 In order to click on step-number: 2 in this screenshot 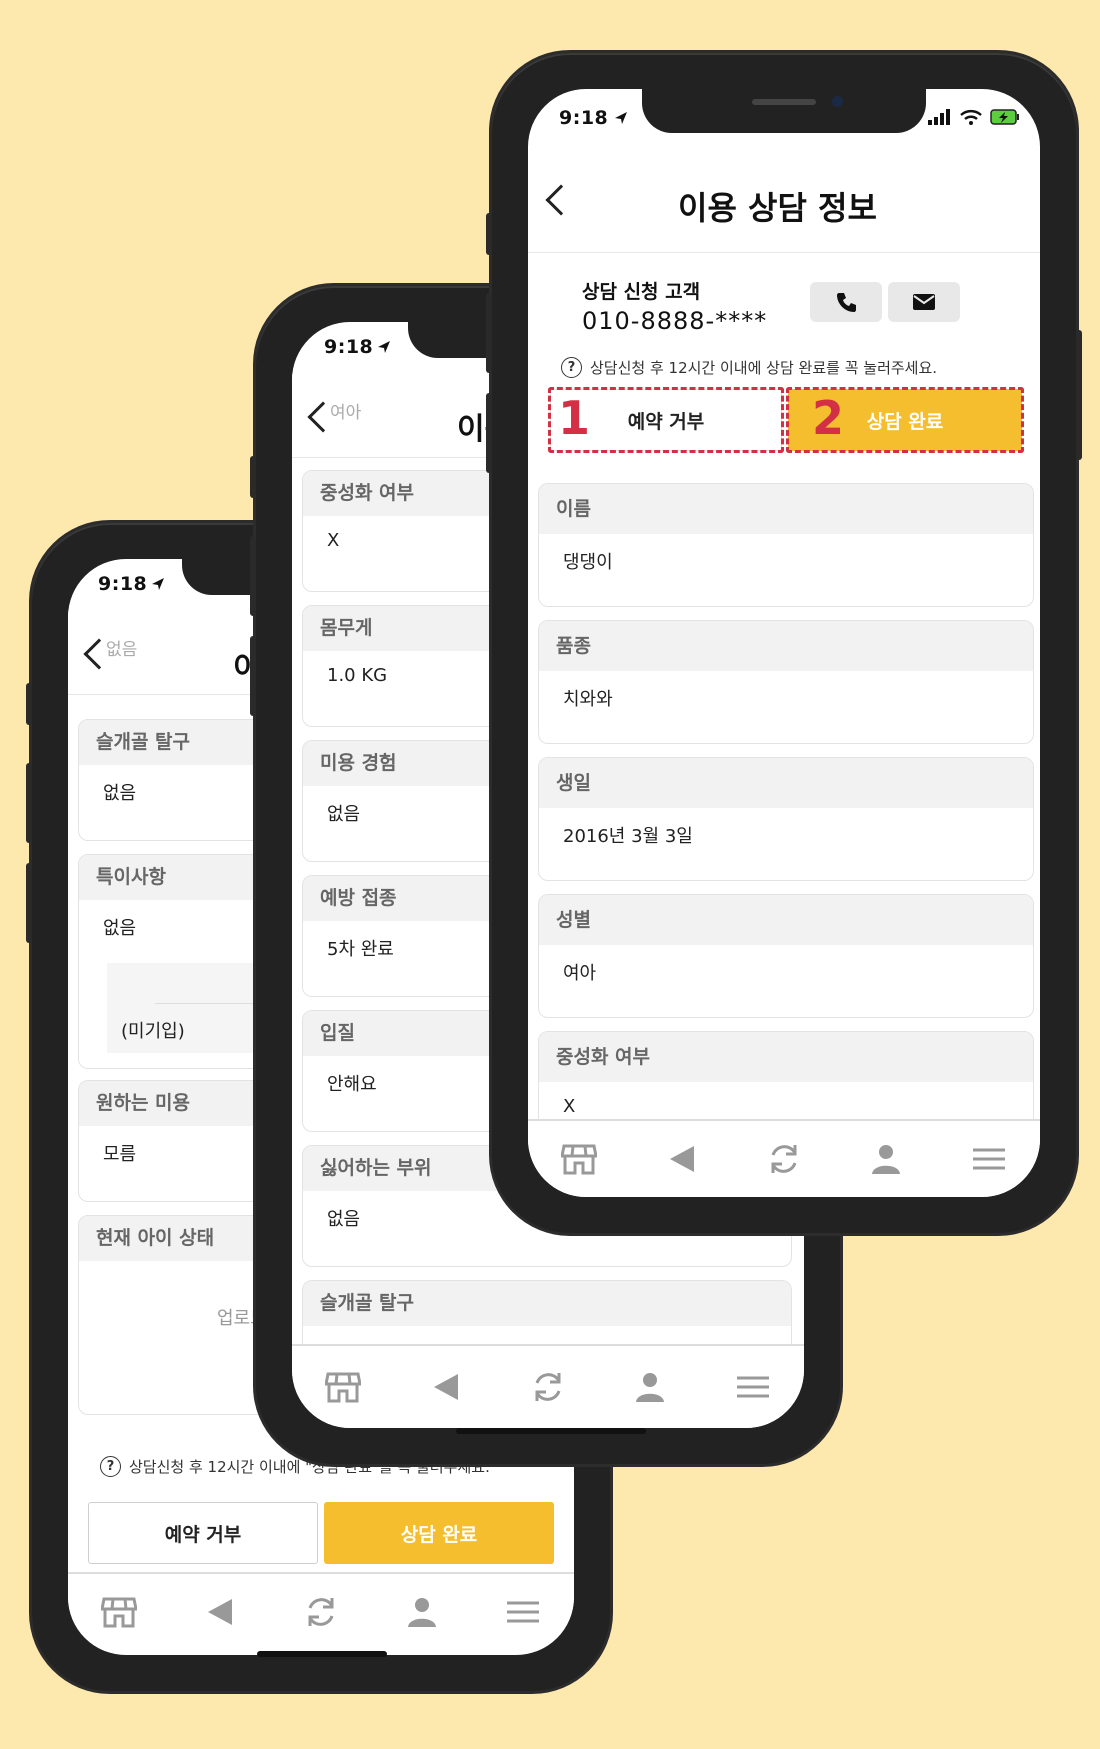, I will do `click(828, 418)`.